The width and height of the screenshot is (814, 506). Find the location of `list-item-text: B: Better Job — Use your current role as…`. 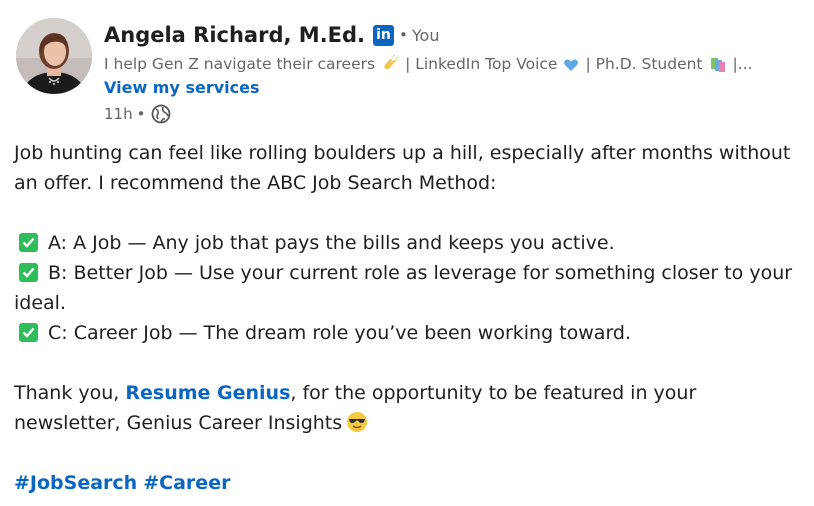

list-item-text: B: Better Job — Use your current role as… is located at coordinates (403, 288).